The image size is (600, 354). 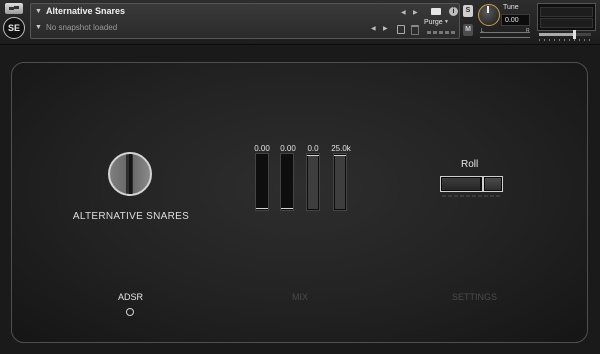 I want to click on roll-switch-left, so click(x=461, y=184).